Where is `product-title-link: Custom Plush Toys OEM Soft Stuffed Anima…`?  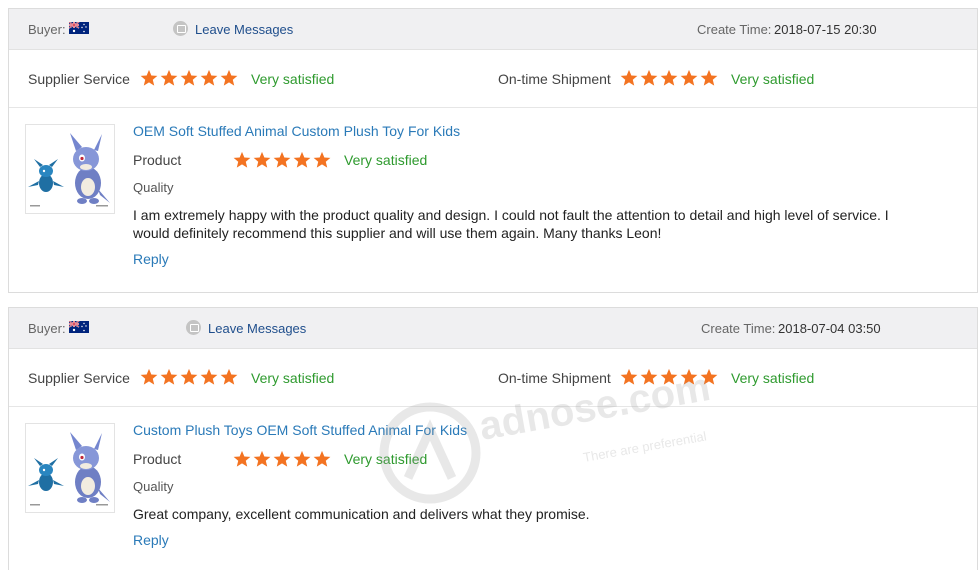
product-title-link: Custom Plush Toys OEM Soft Stuffed Anima… is located at coordinates (300, 430).